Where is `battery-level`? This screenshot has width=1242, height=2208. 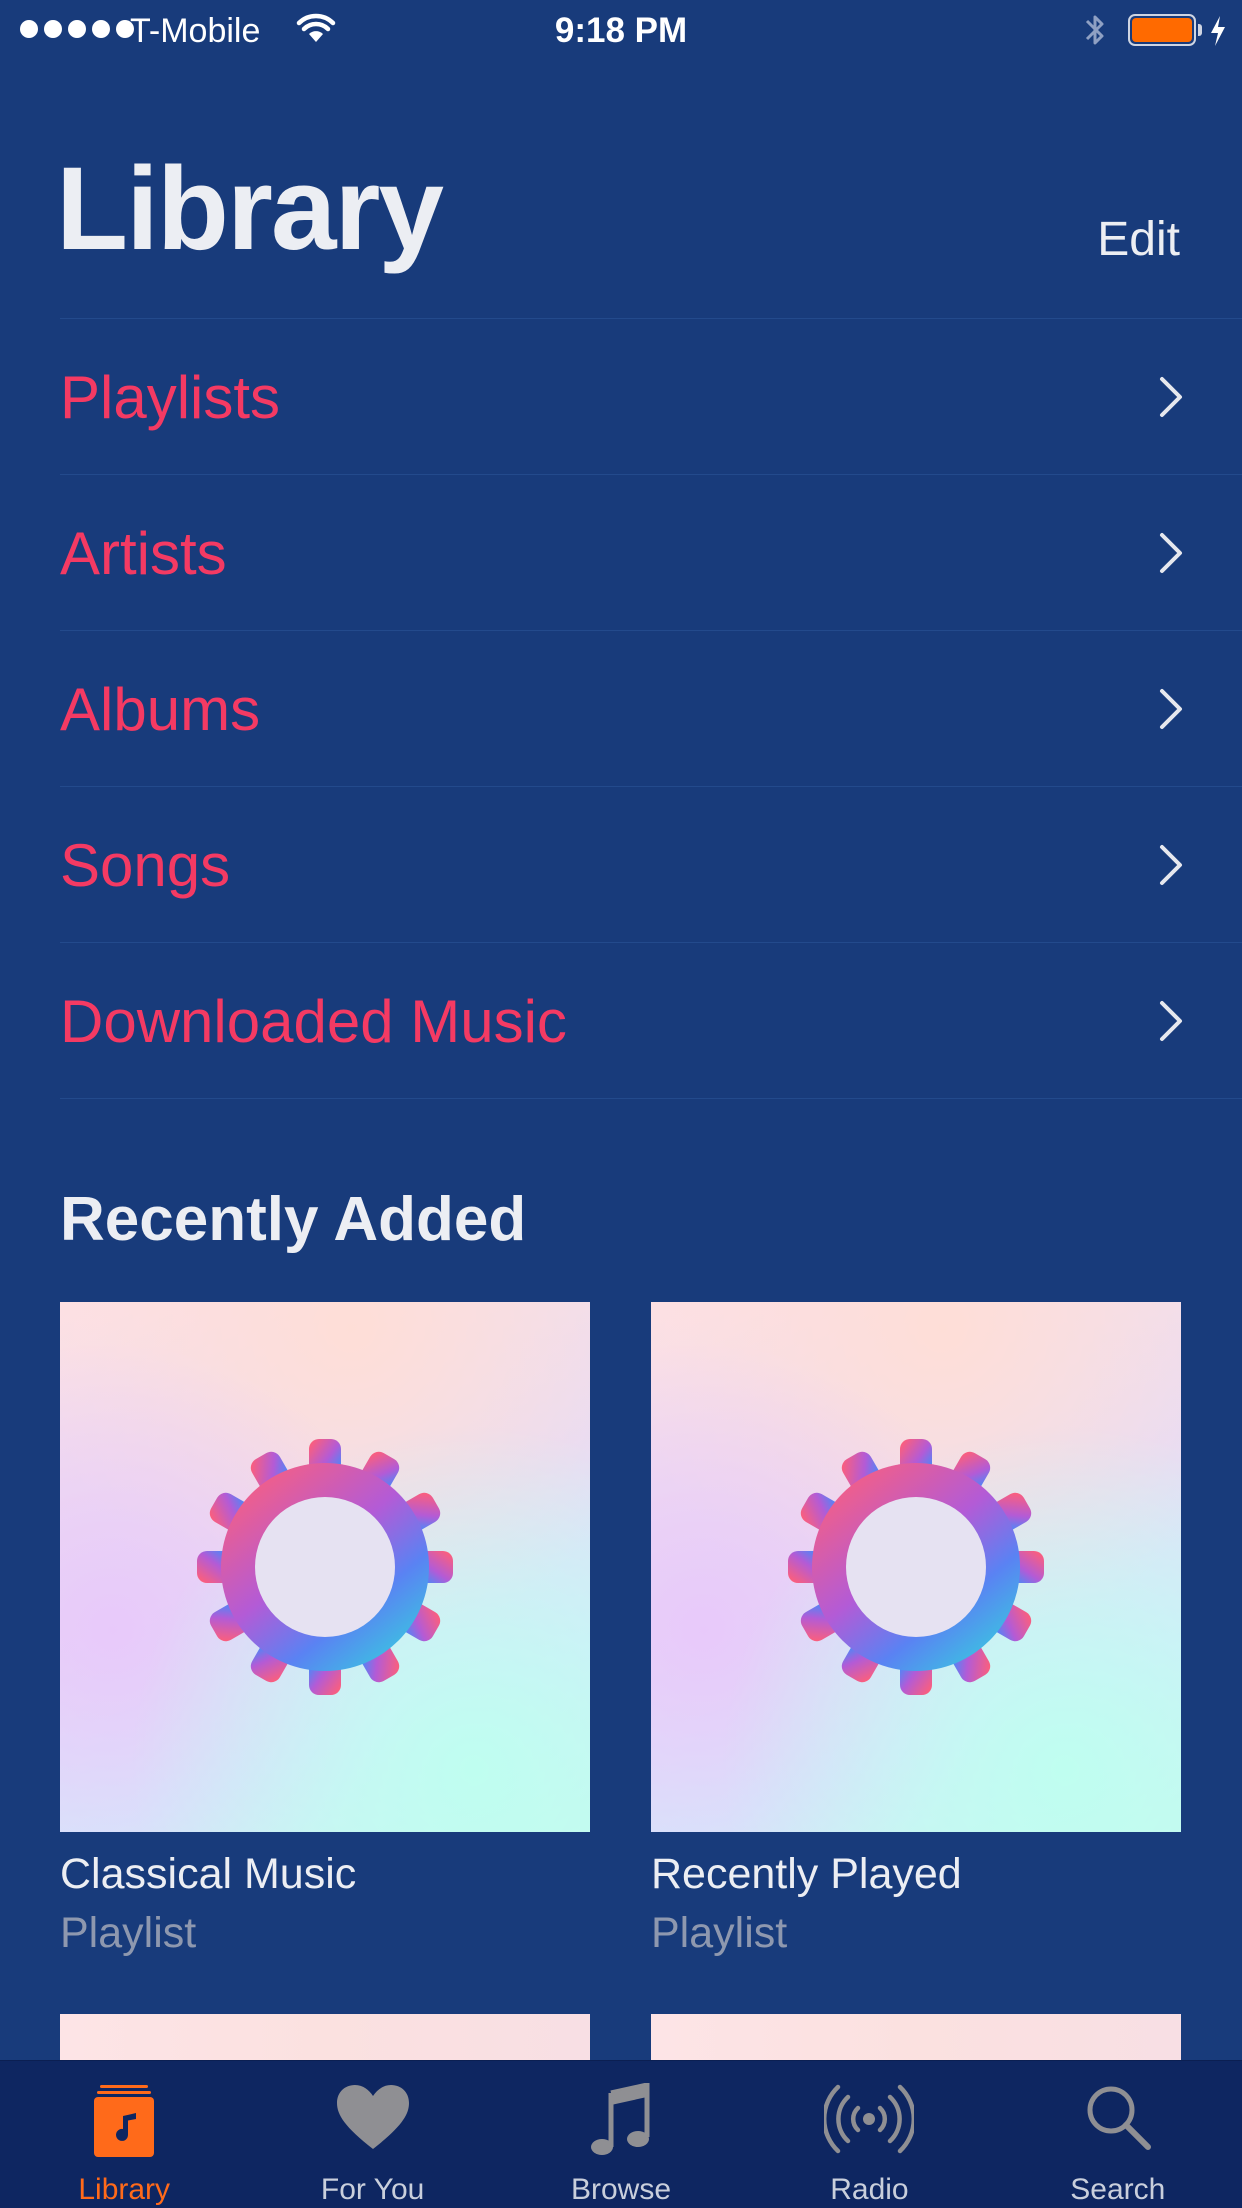 battery-level is located at coordinates (1162, 30).